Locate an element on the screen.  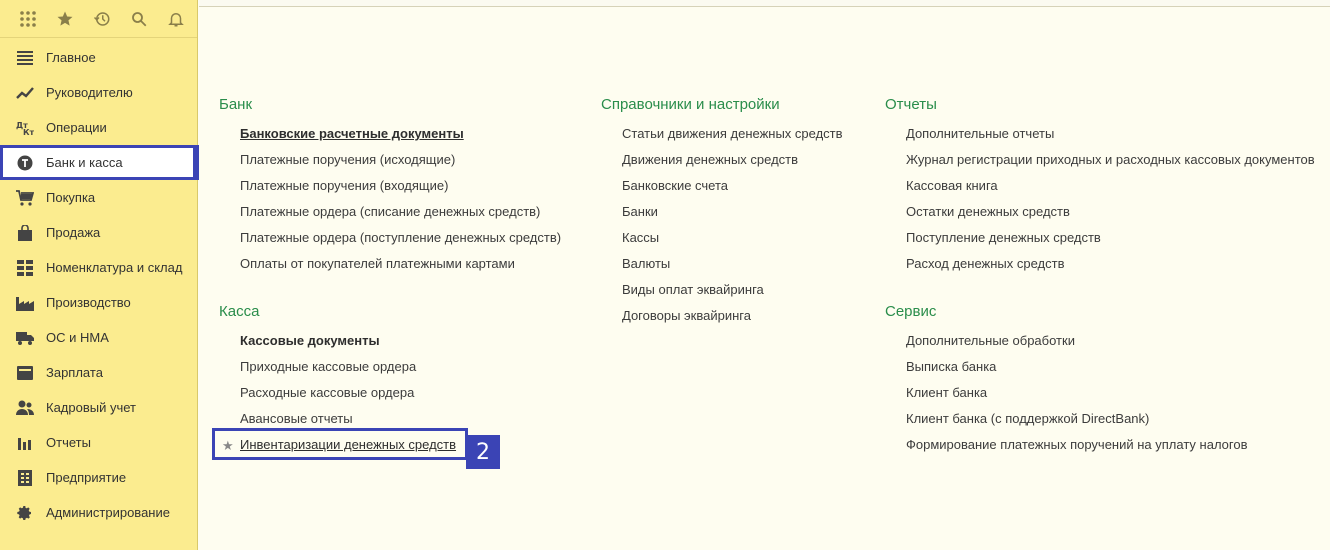
factory-icon is located at coordinates (25, 303).